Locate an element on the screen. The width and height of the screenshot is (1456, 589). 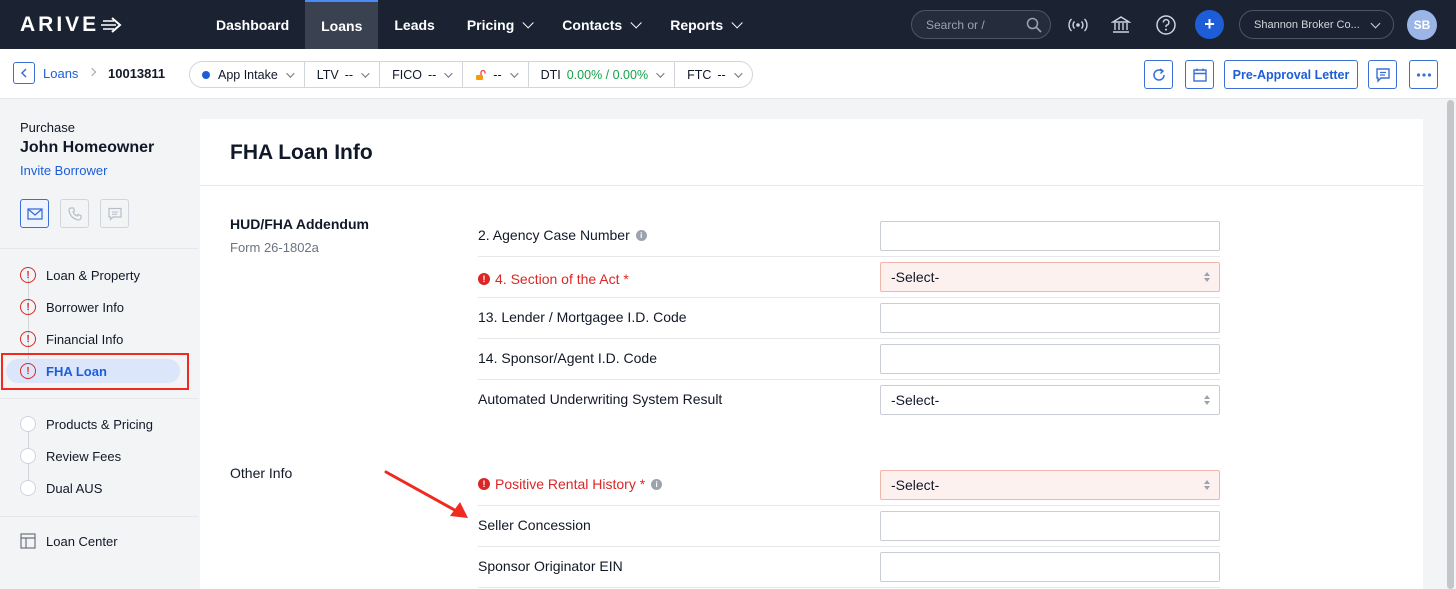
more-horizontal-icon is located at coordinates (1423, 74).